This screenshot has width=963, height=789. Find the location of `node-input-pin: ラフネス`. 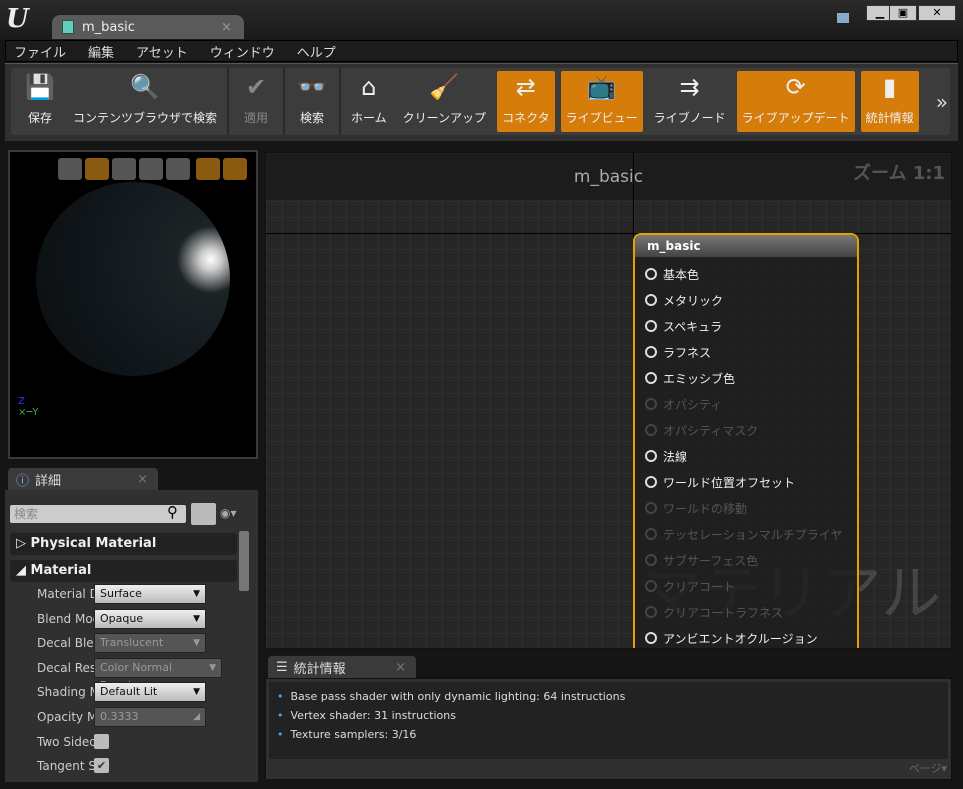

node-input-pin: ラフネス is located at coordinates (678, 352).